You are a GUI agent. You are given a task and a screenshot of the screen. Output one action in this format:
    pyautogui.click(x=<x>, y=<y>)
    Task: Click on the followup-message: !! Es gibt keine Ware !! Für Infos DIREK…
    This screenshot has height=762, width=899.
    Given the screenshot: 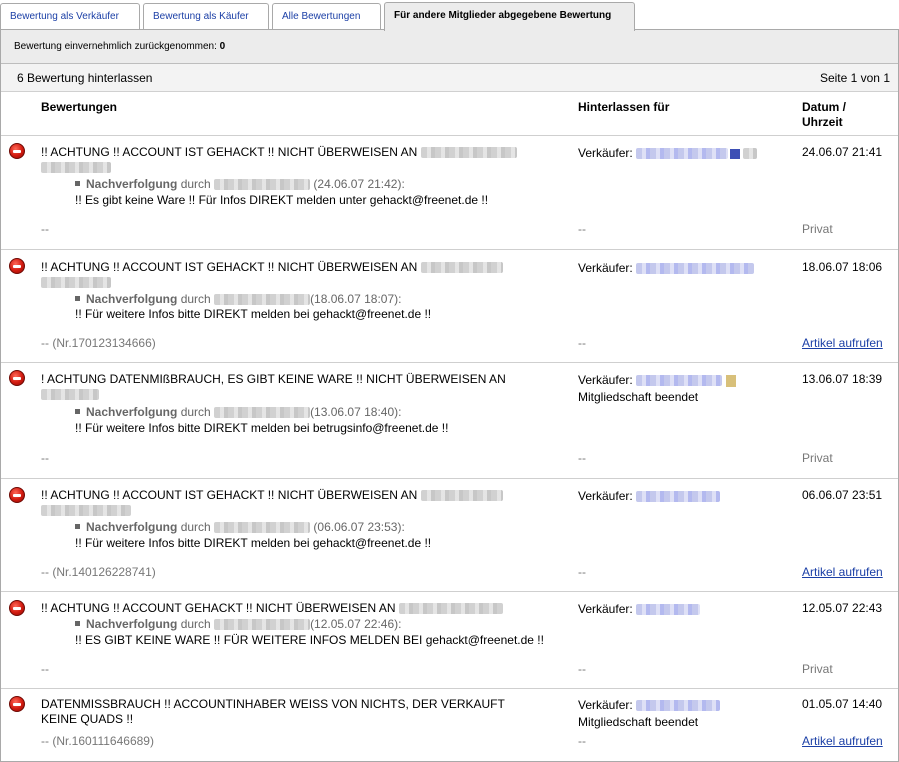 What is the action you would take?
    pyautogui.click(x=282, y=200)
    